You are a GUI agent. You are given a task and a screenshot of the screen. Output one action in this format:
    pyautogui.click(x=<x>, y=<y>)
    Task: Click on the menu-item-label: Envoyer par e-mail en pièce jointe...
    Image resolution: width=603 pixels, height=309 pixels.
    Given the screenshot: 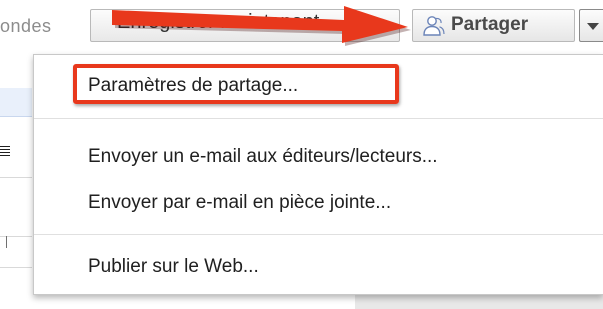 What is the action you would take?
    pyautogui.click(x=240, y=202)
    